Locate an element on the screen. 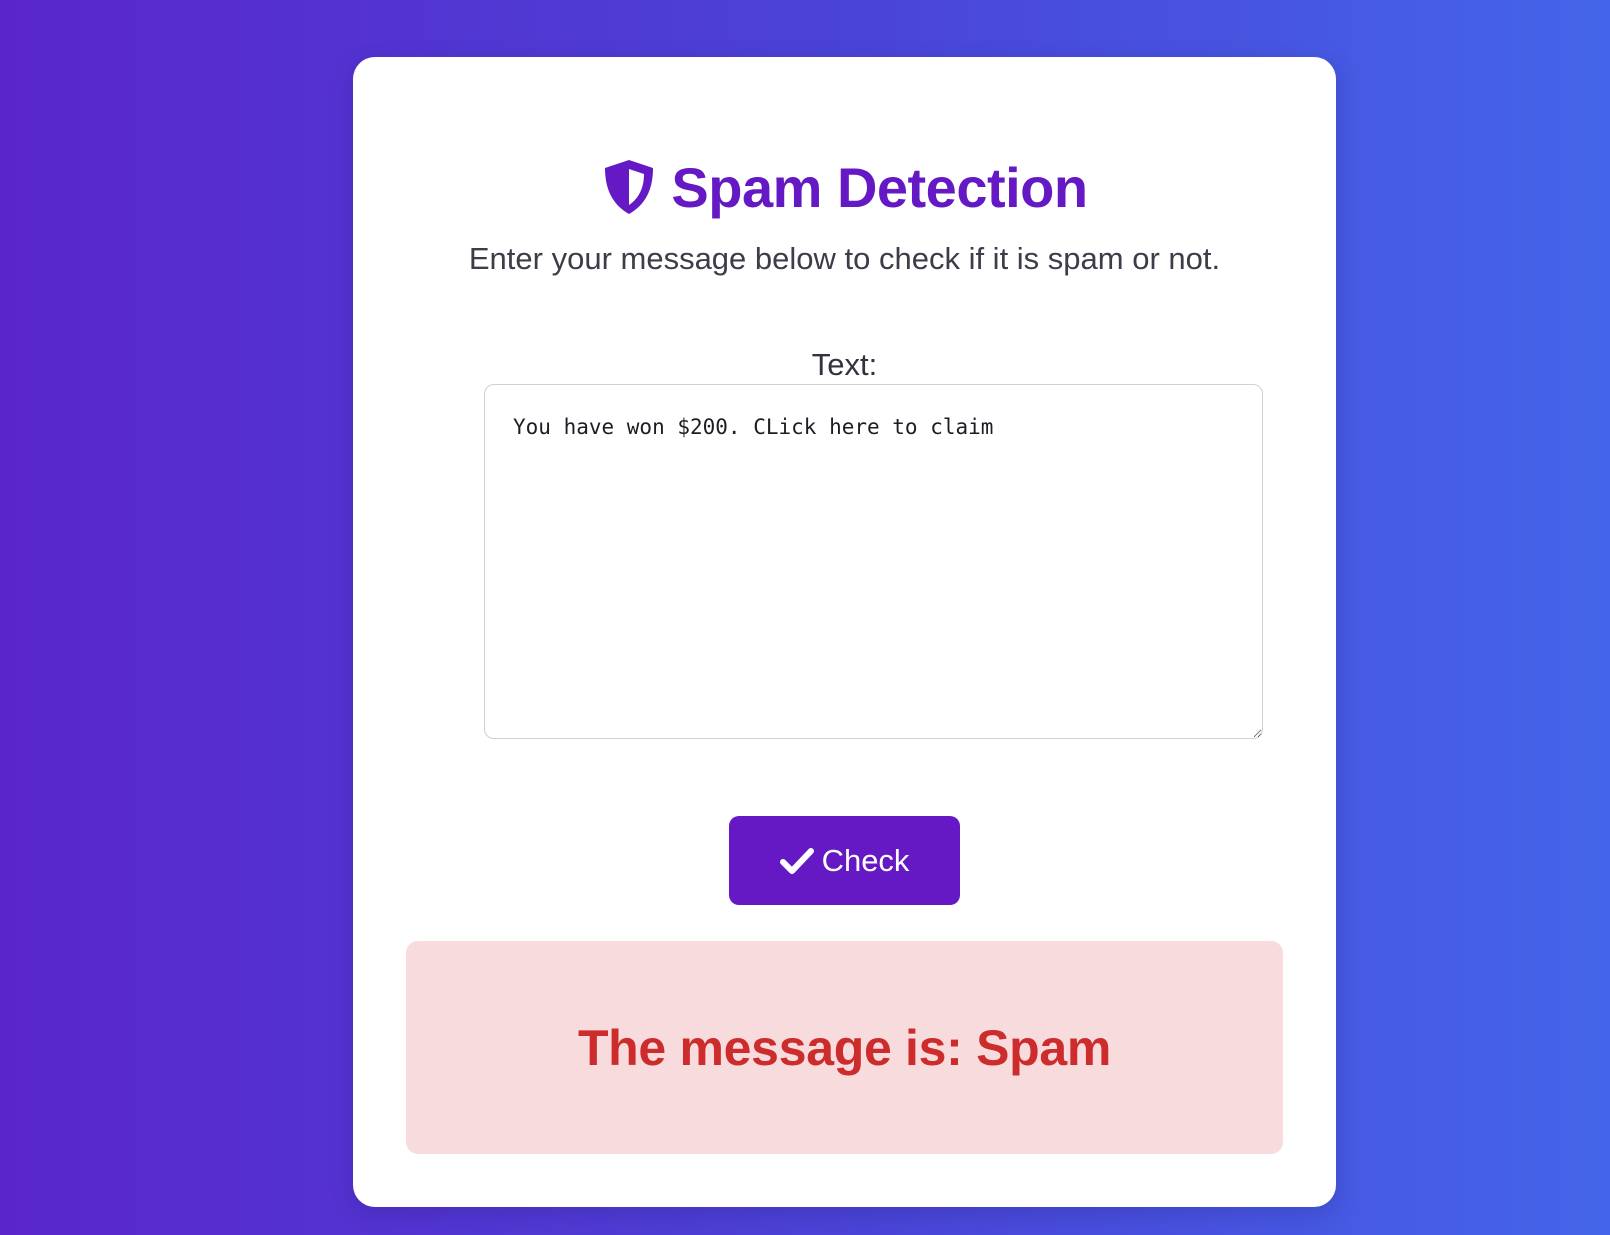 The height and width of the screenshot is (1235, 1610). page-title: Spam Detection is located at coordinates (879, 187).